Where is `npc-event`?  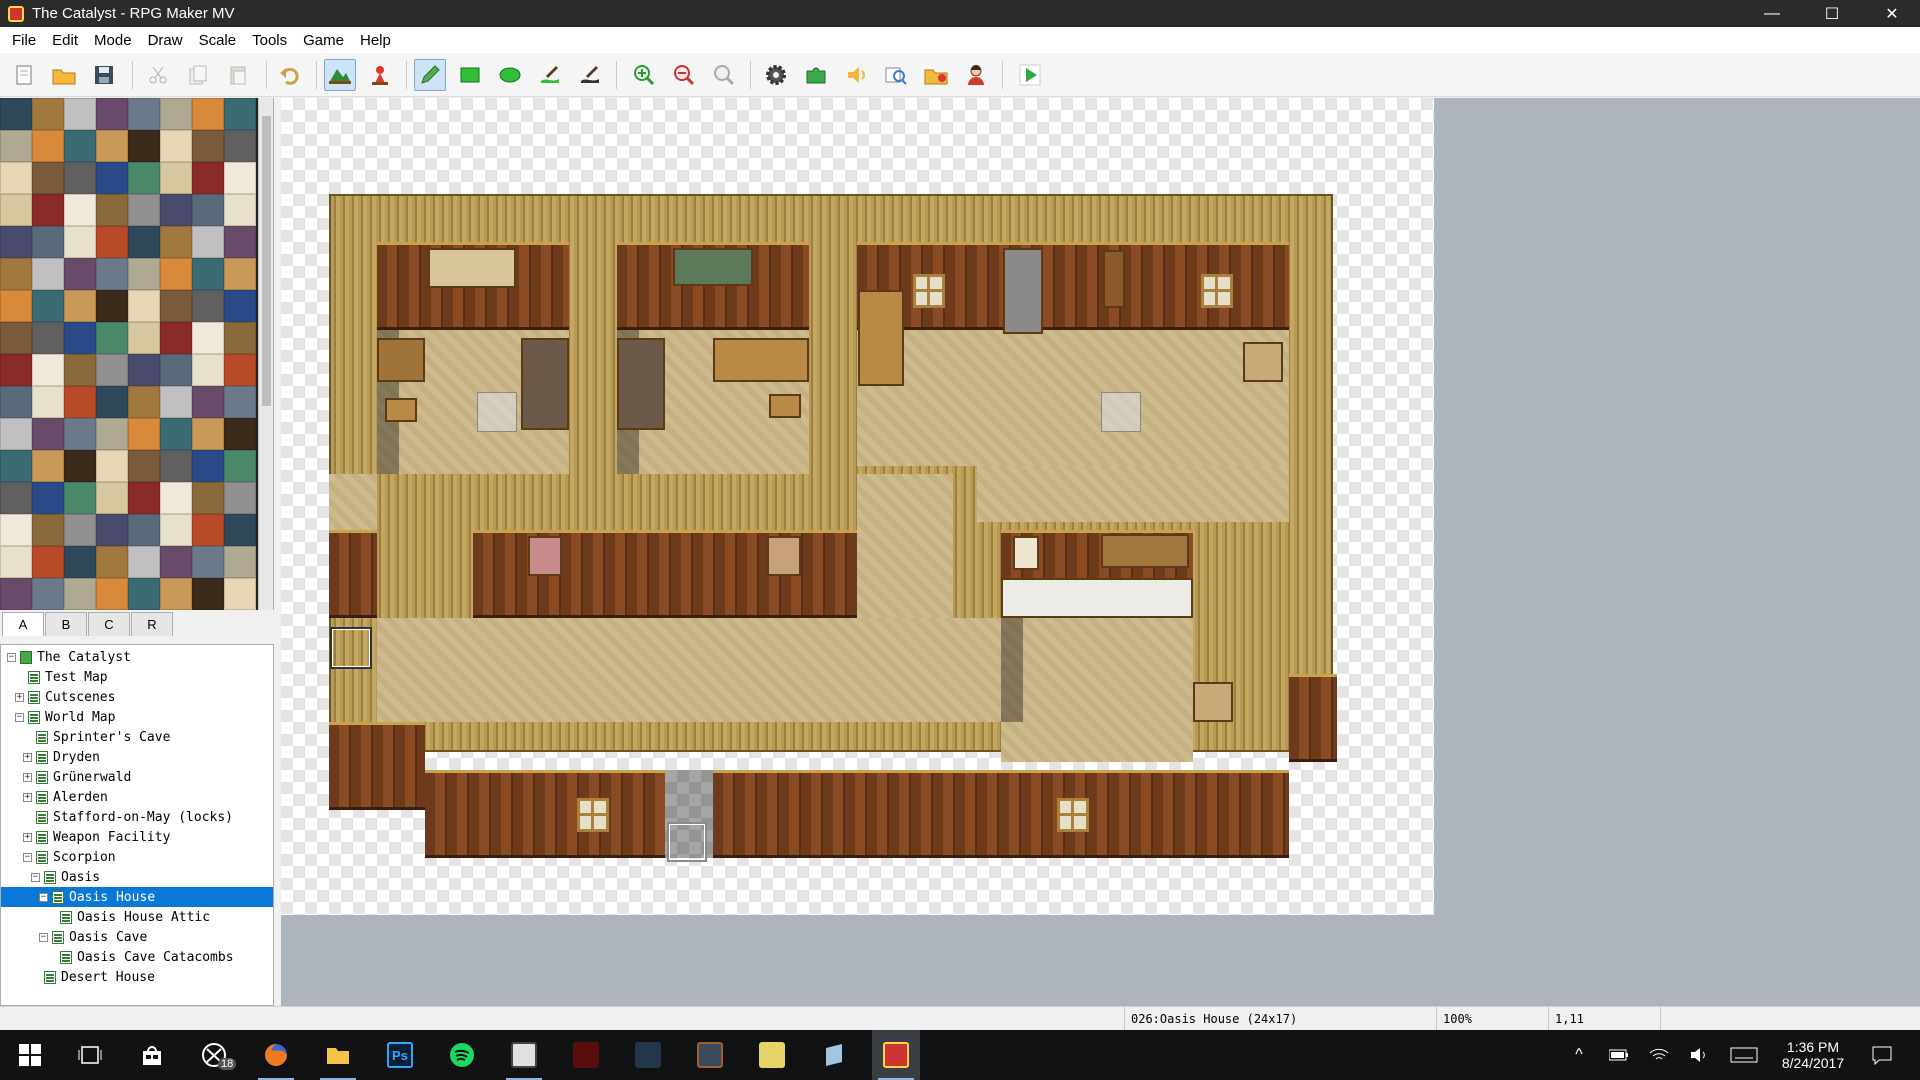 npc-event is located at coordinates (497, 412).